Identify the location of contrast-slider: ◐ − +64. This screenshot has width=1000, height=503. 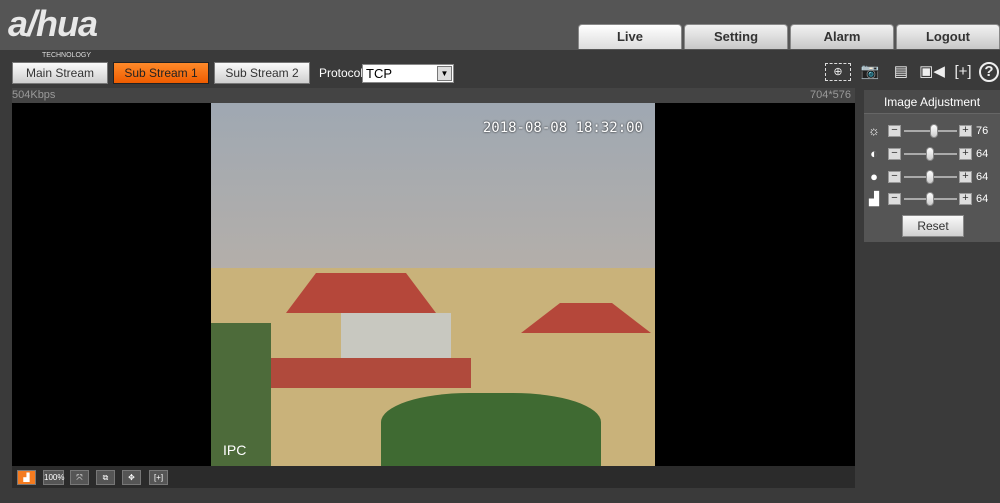
(932, 154).